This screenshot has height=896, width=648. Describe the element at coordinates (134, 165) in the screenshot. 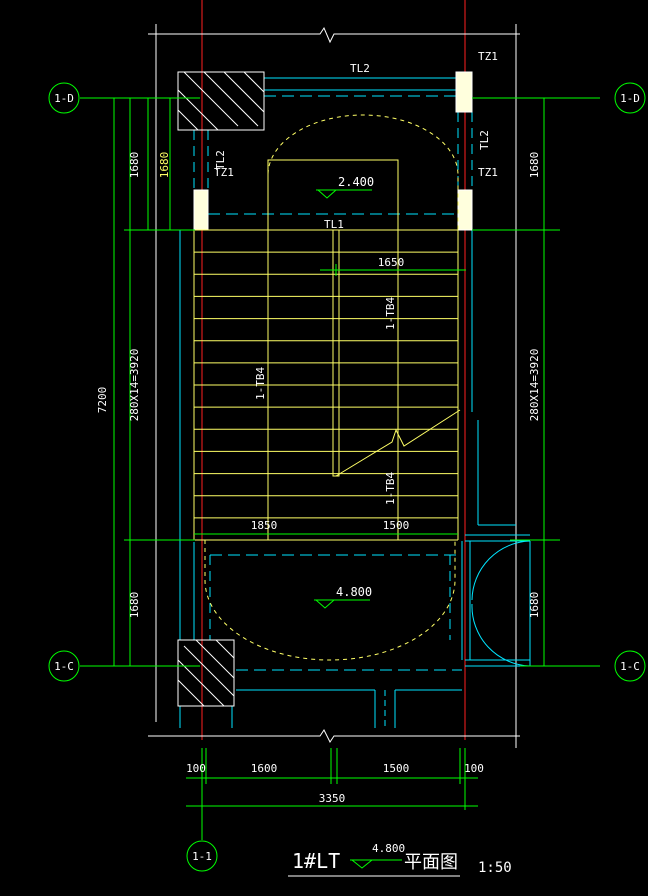

I see `dim-left-top: 1680` at that location.